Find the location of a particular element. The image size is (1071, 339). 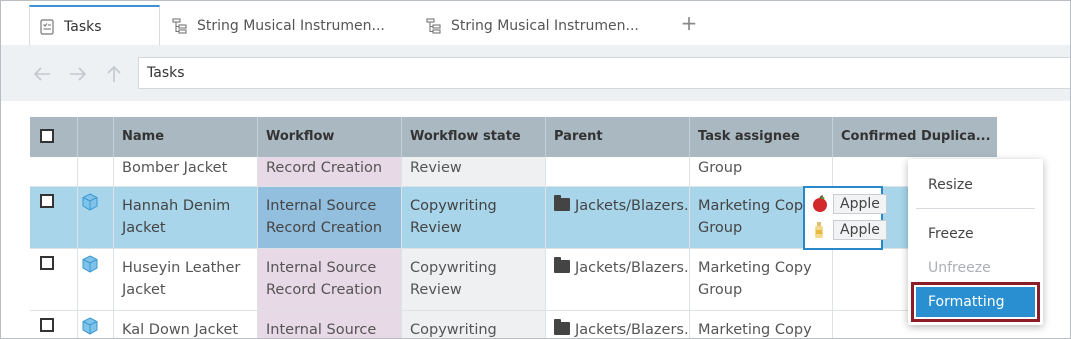

cell-task-assignee: Group is located at coordinates (761, 171).